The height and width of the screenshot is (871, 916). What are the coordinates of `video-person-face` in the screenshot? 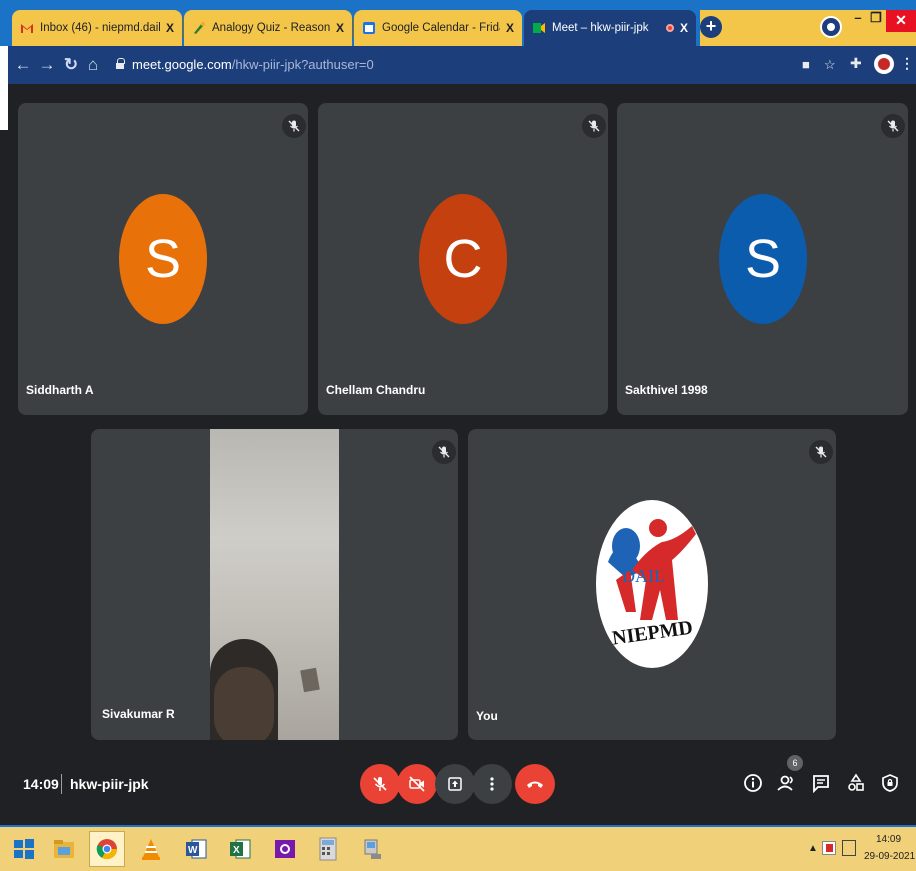 It's located at (244, 703).